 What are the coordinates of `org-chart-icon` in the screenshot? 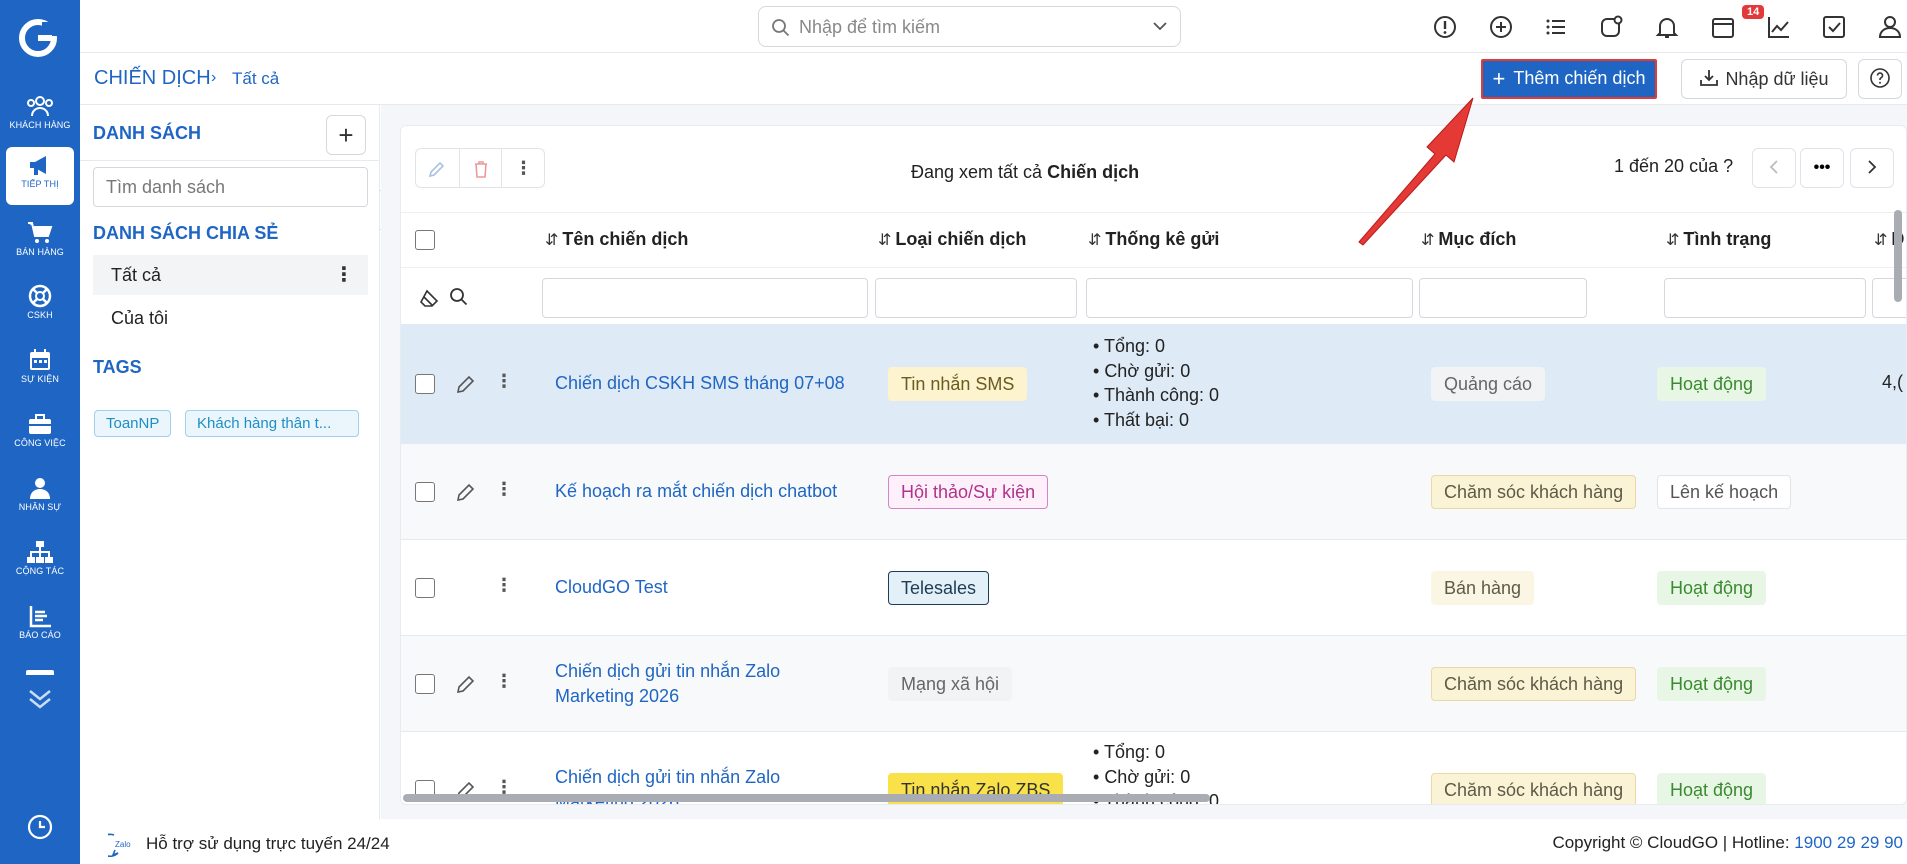 It's located at (40, 552).